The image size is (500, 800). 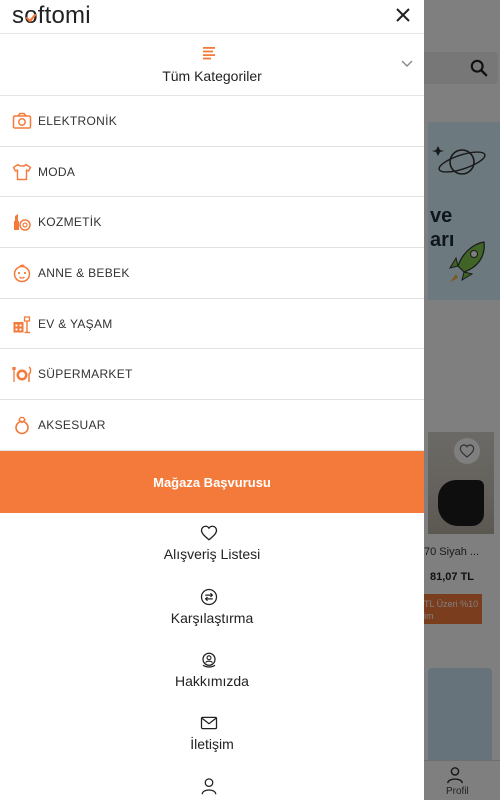 What do you see at coordinates (22, 222) in the screenshot?
I see `cosmetics-icon` at bounding box center [22, 222].